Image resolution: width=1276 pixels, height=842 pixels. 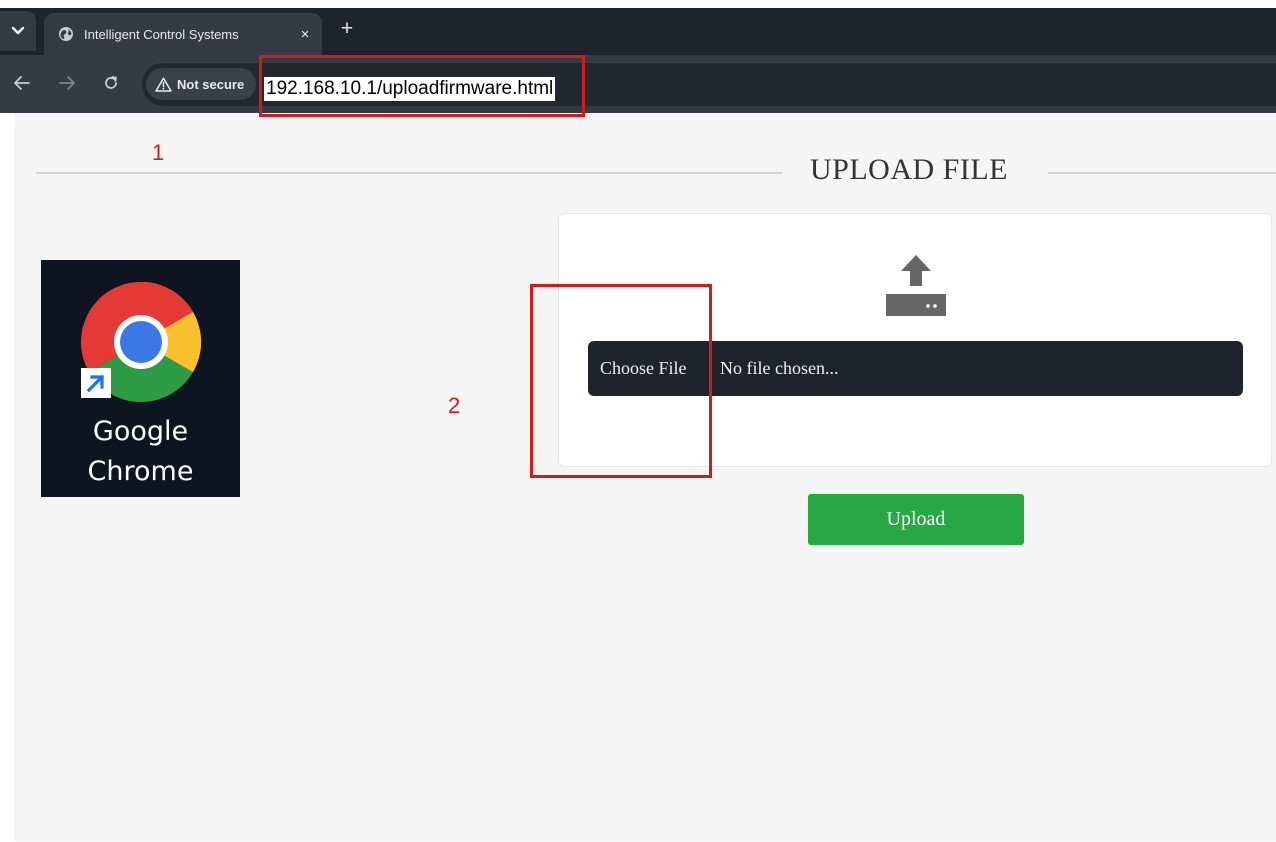 What do you see at coordinates (140, 452) in the screenshot?
I see `shortcut-label: Google Chrome` at bounding box center [140, 452].